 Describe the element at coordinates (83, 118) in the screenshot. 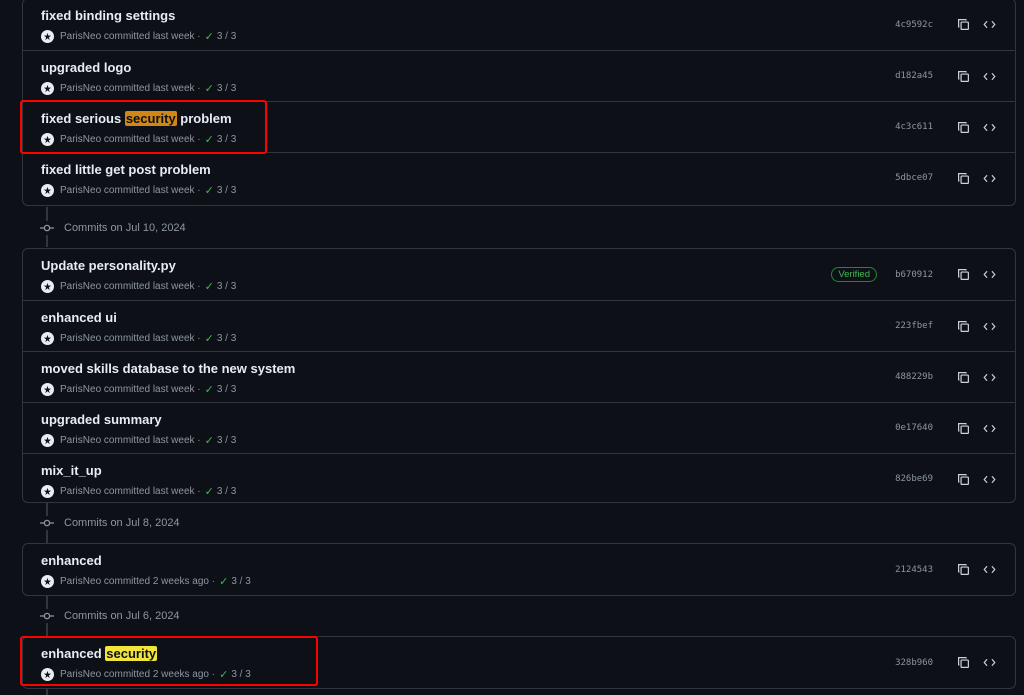

I see `title-text: fixed serious` at that location.